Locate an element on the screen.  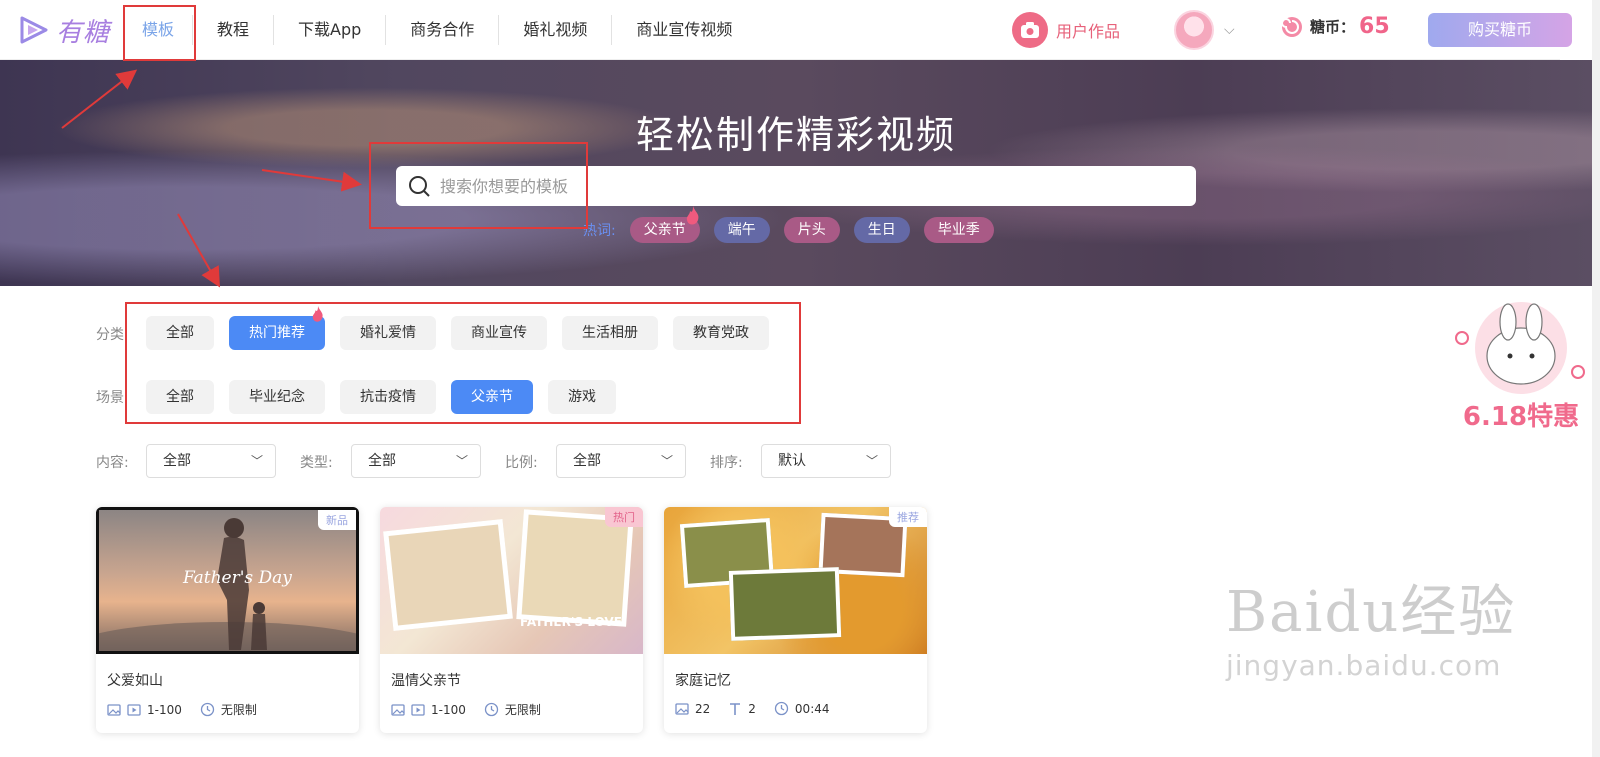
category-chip: 全部 is located at coordinates (180, 333).